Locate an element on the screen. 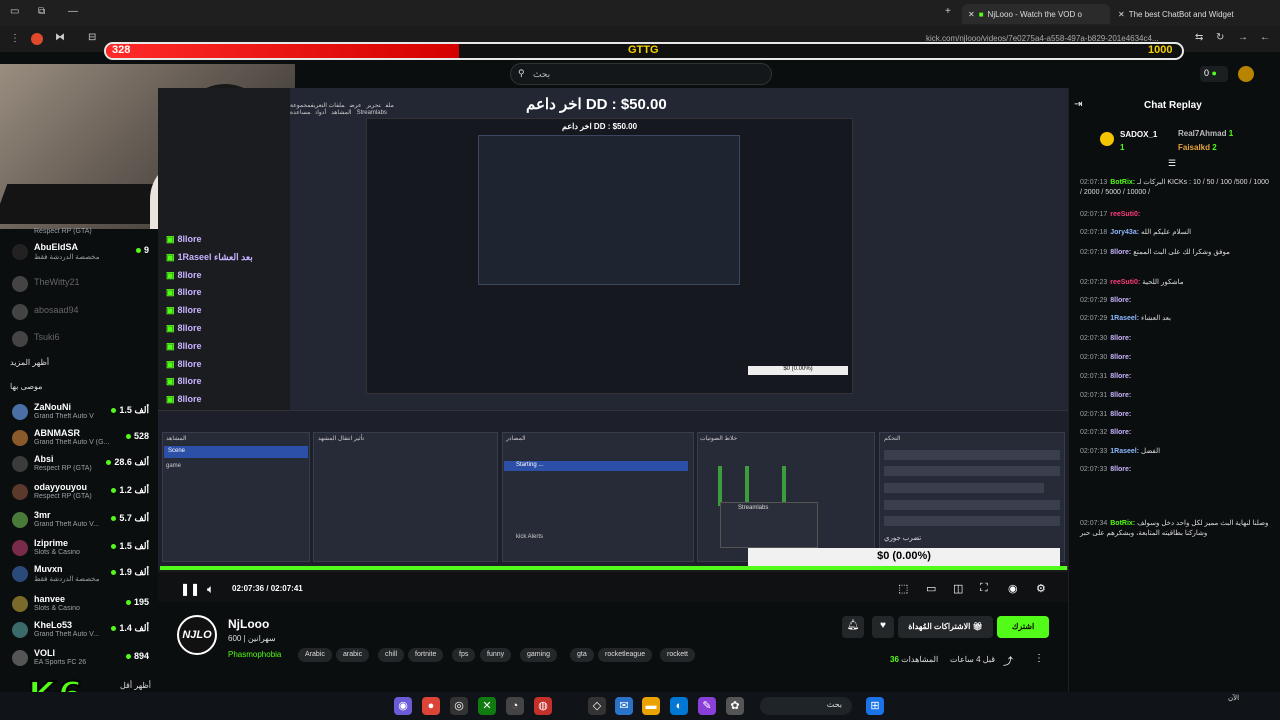  tag-chip: fortnite is located at coordinates (426, 655).